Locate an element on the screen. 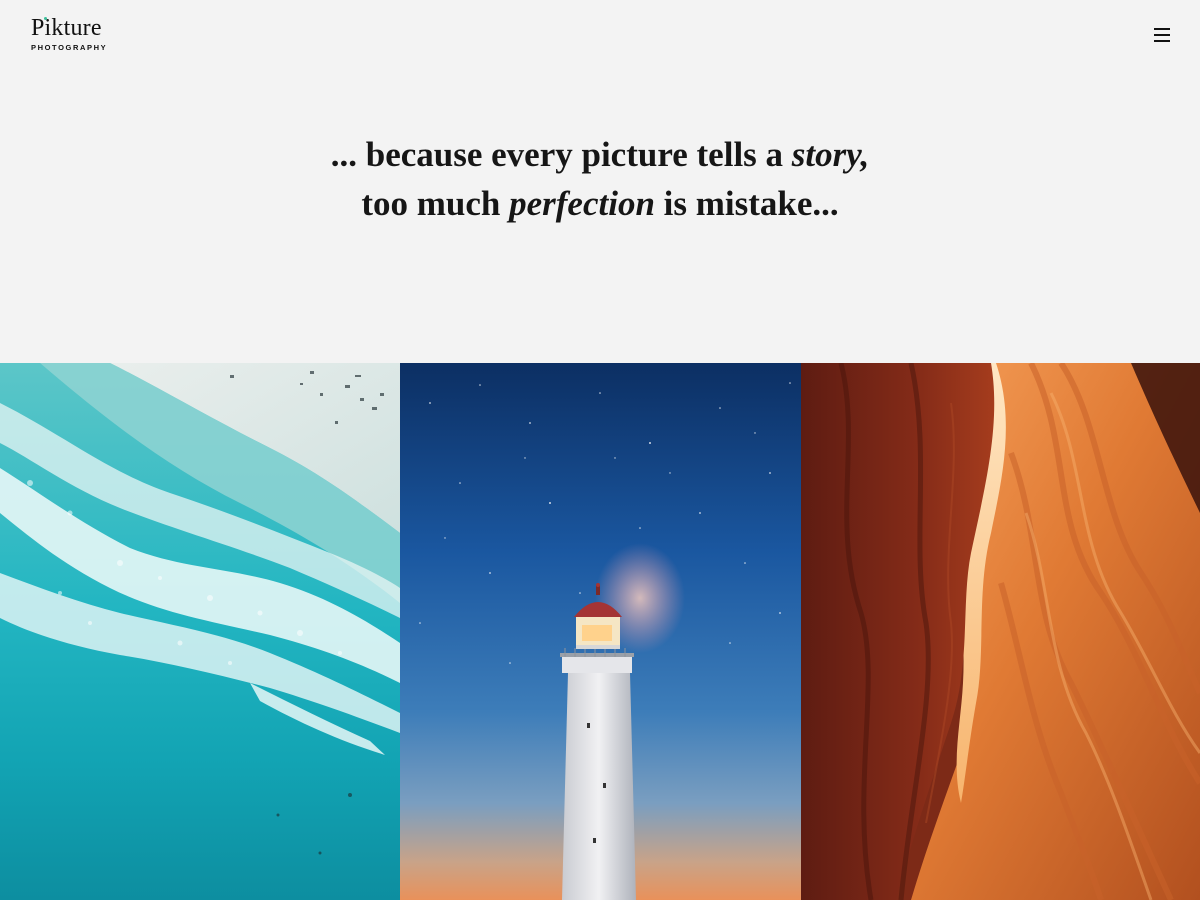 This screenshot has width=1200, height=900. tagline-line-1: ... because every picture tells a story, is located at coordinates (600, 154).